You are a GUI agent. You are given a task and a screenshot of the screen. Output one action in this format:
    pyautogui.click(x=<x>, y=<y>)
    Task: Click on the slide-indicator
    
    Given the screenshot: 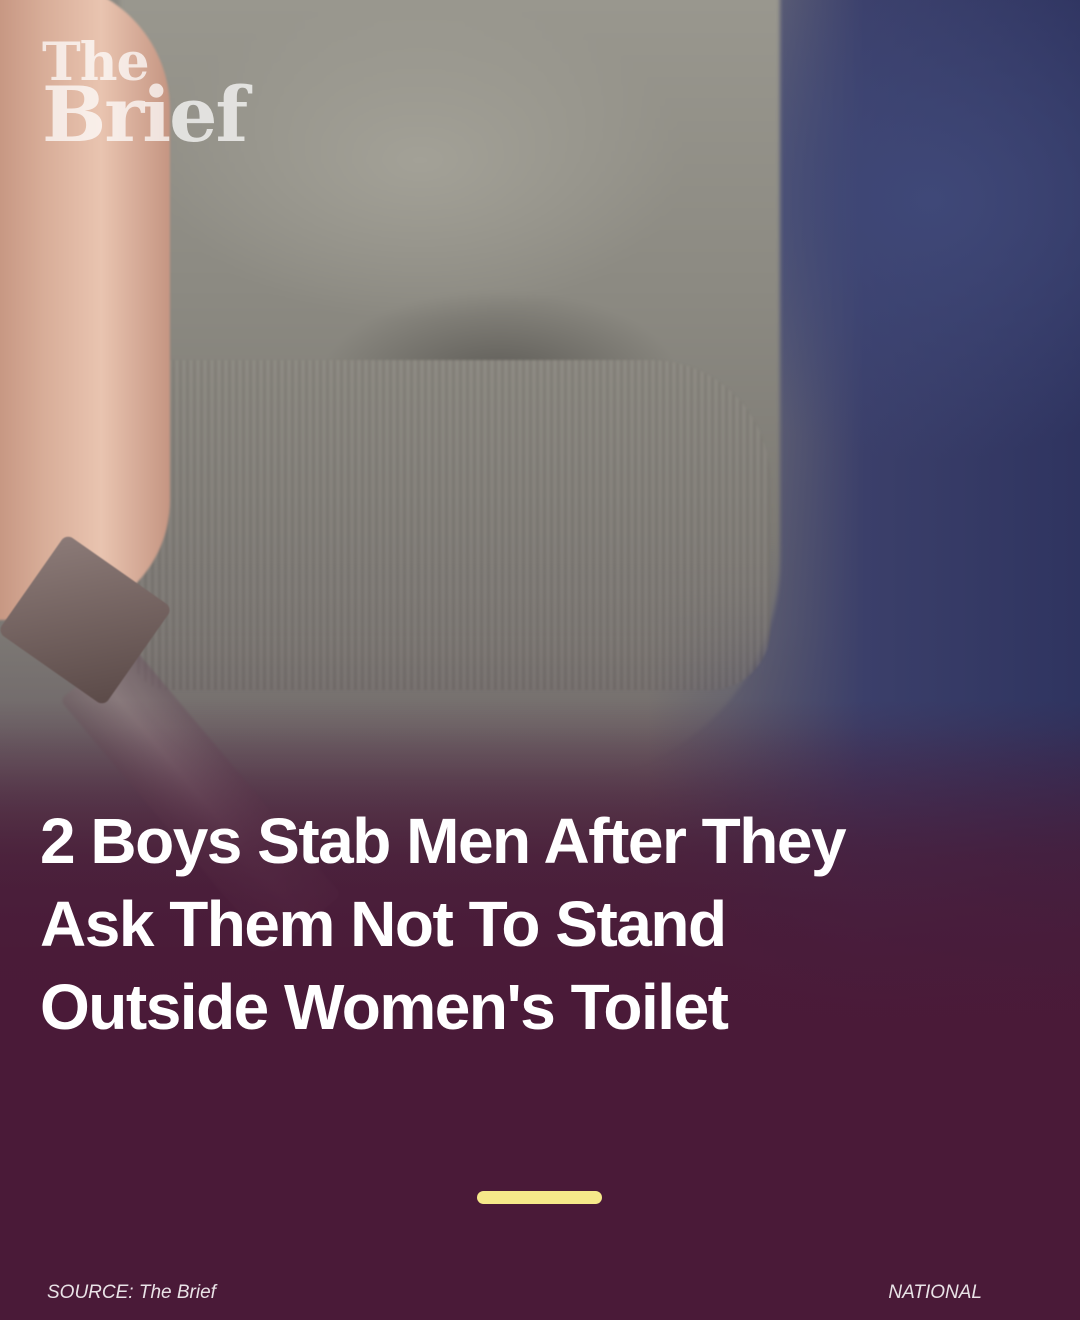 What is the action you would take?
    pyautogui.click(x=539, y=1197)
    